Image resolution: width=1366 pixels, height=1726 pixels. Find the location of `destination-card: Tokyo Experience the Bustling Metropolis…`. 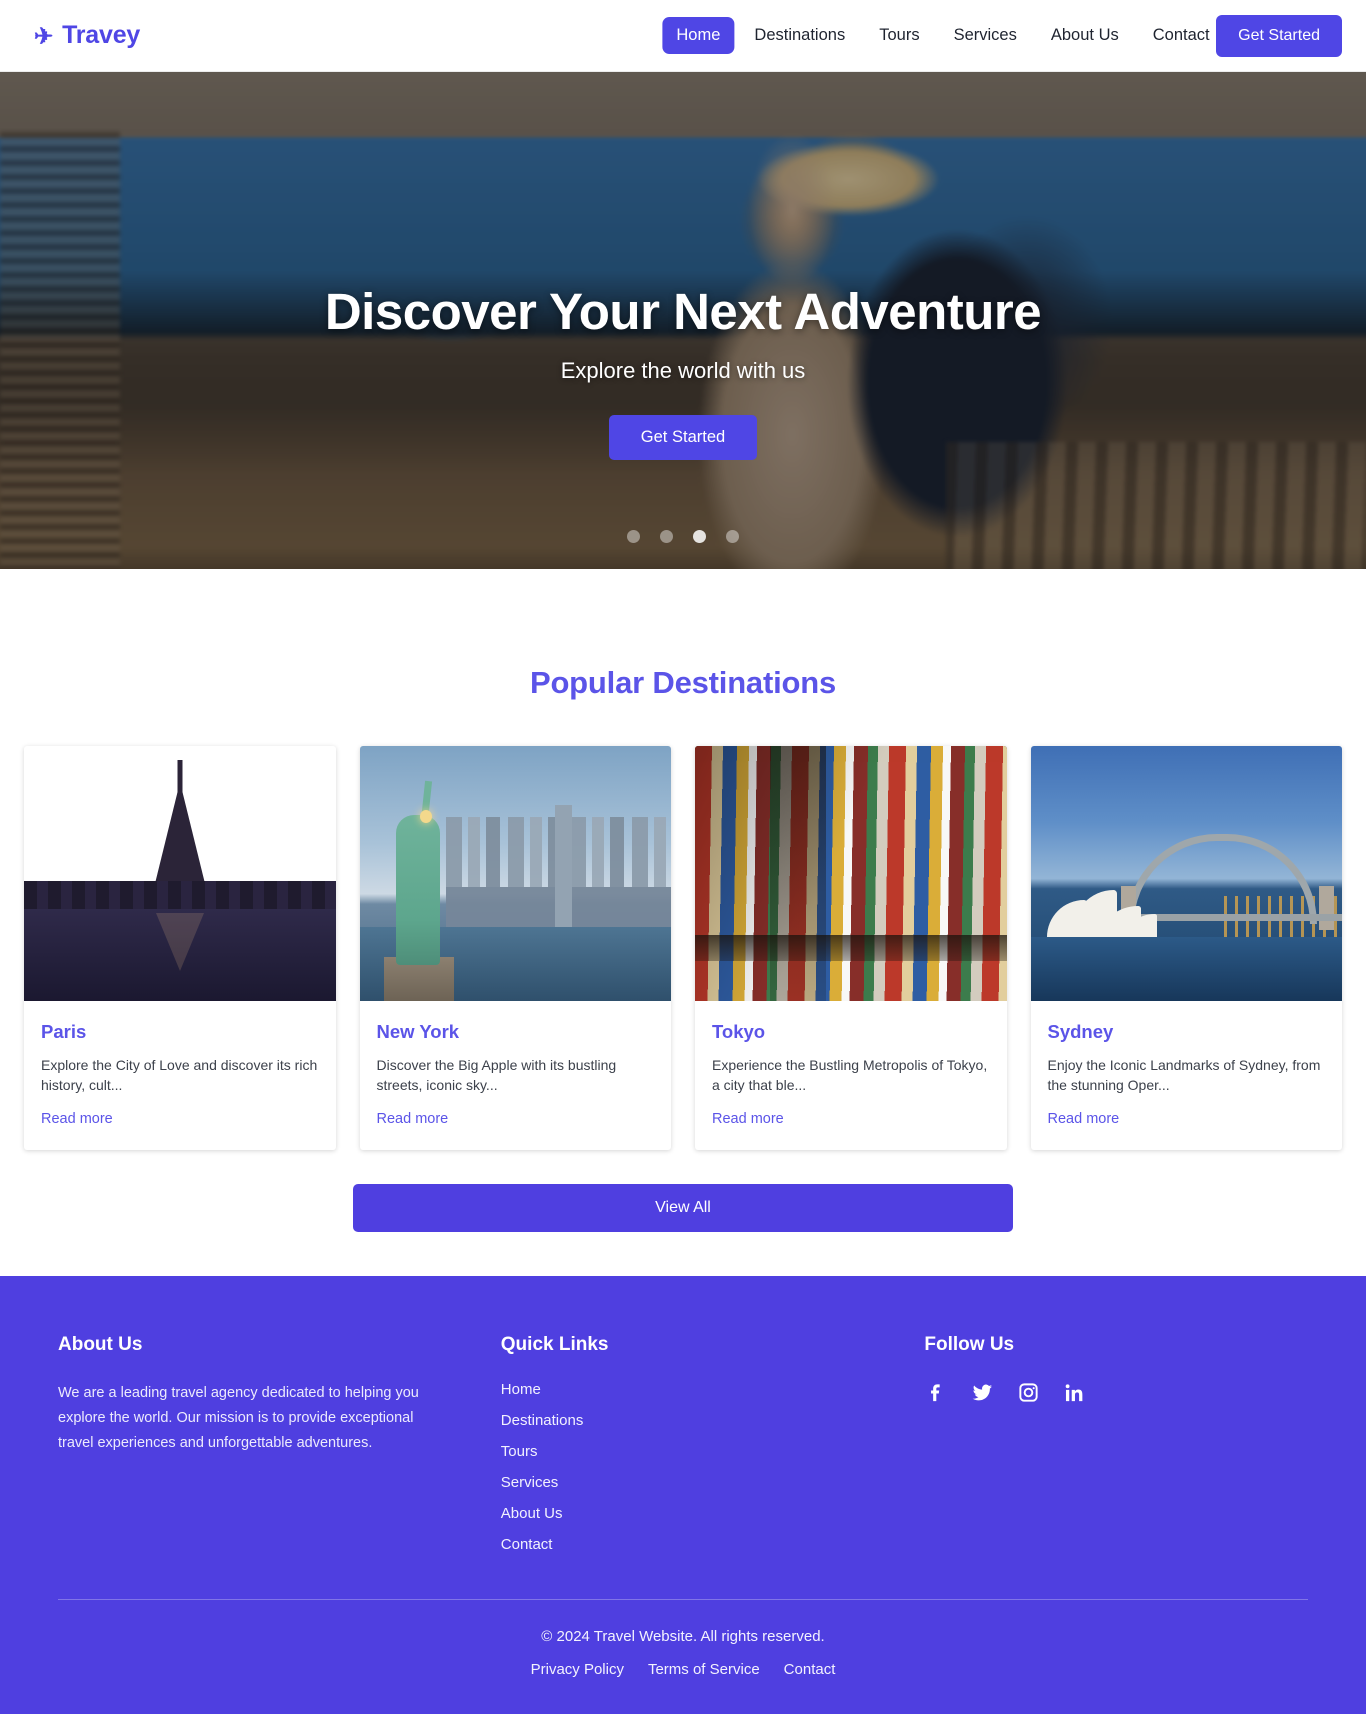

destination-card: Tokyo Experience the Bustling Metropolis… is located at coordinates (851, 948).